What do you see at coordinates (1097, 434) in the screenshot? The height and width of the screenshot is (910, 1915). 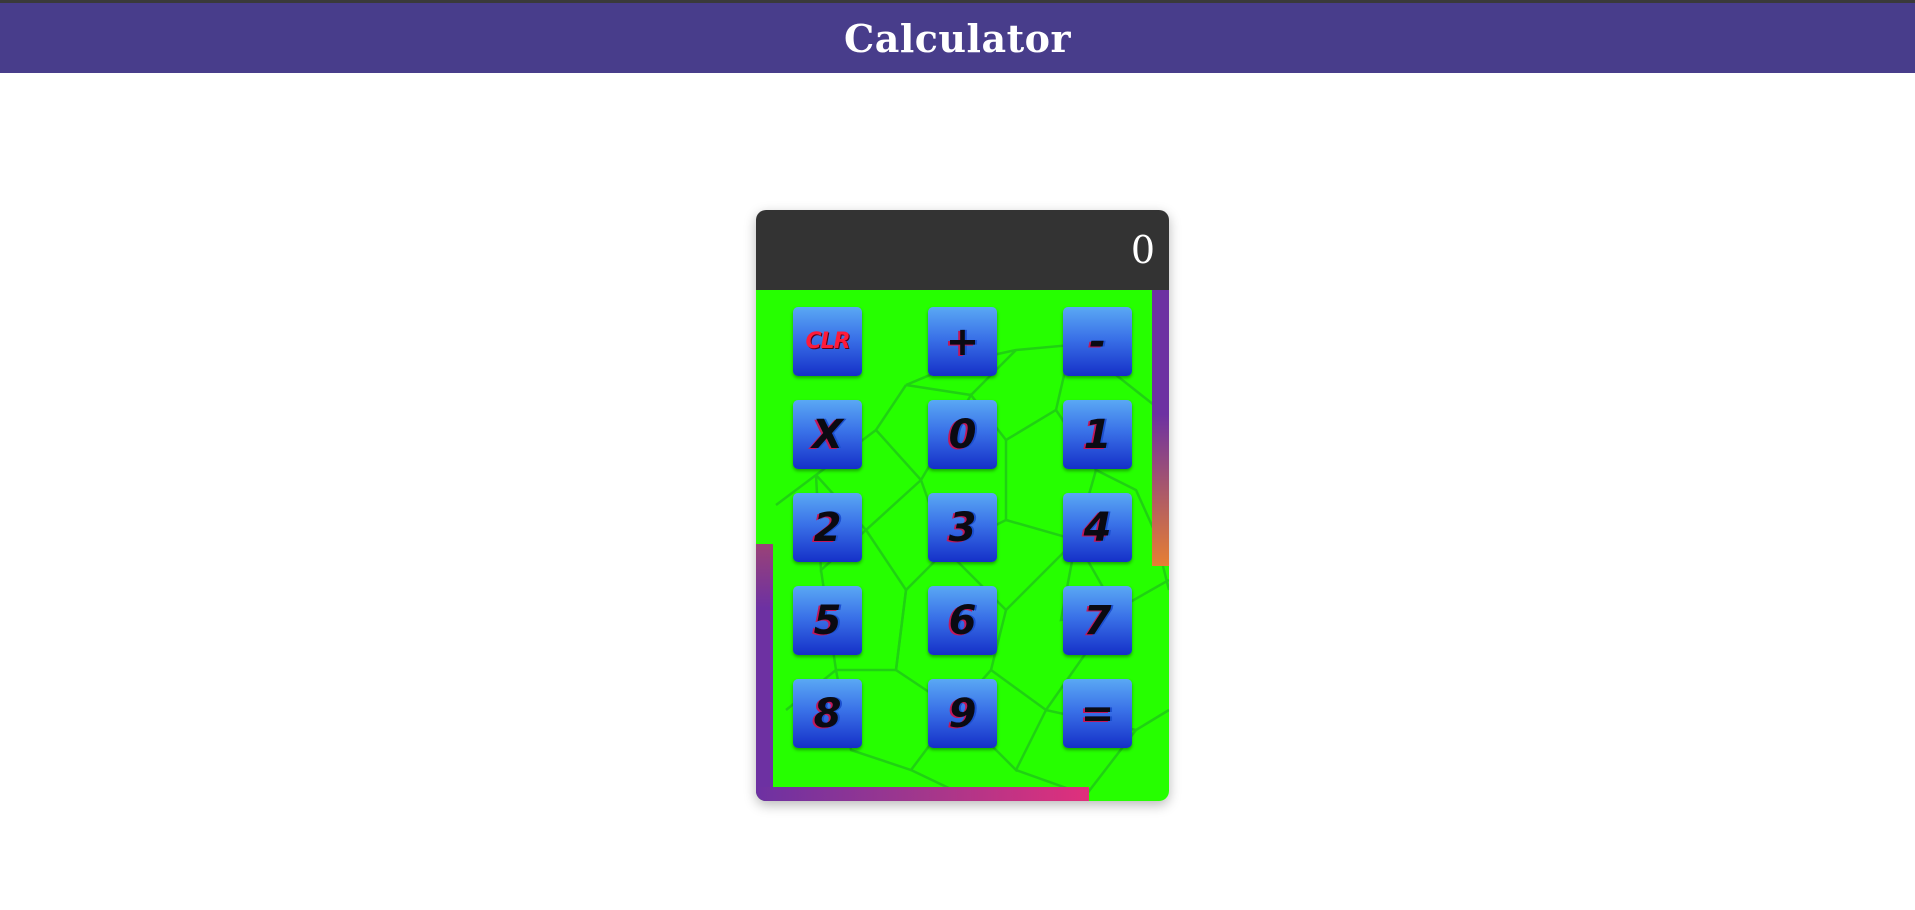 I see `digit-1-button: 1` at bounding box center [1097, 434].